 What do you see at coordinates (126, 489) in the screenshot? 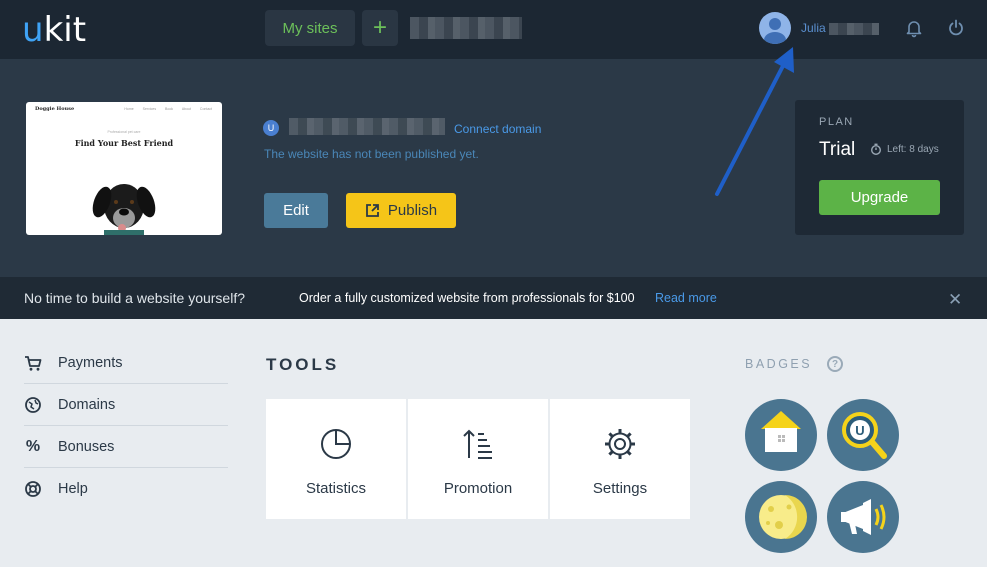
I see `menu-item-help: Help` at bounding box center [126, 489].